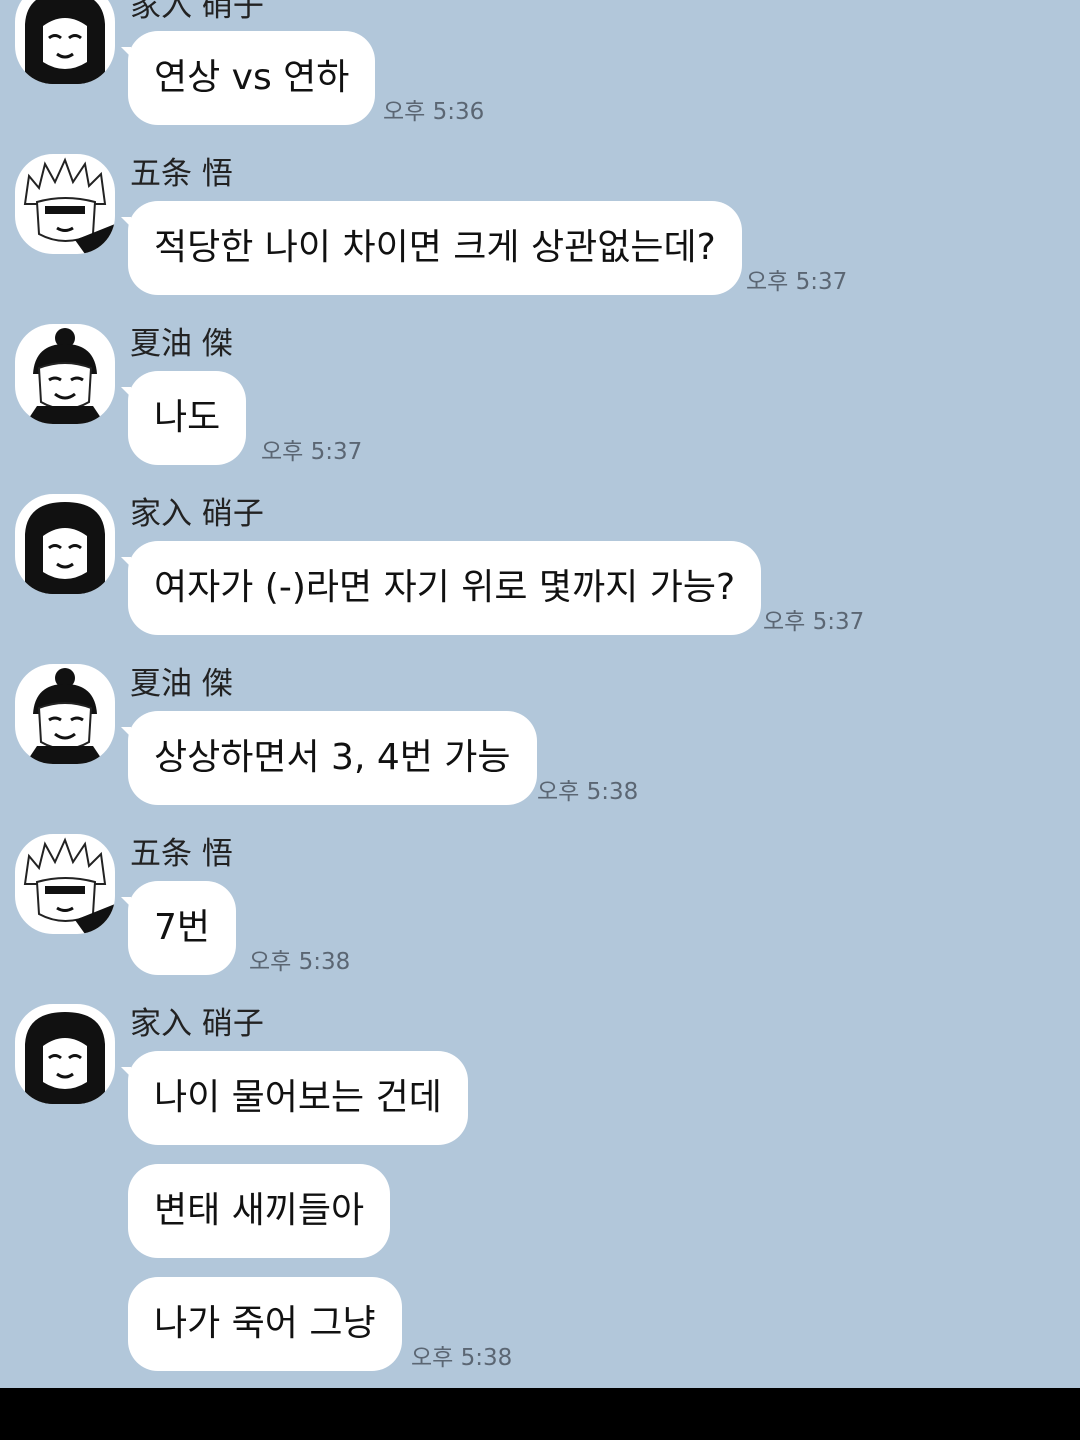 Image resolution: width=1080 pixels, height=1440 pixels. I want to click on message-bubble: 7번, so click(178, 928).